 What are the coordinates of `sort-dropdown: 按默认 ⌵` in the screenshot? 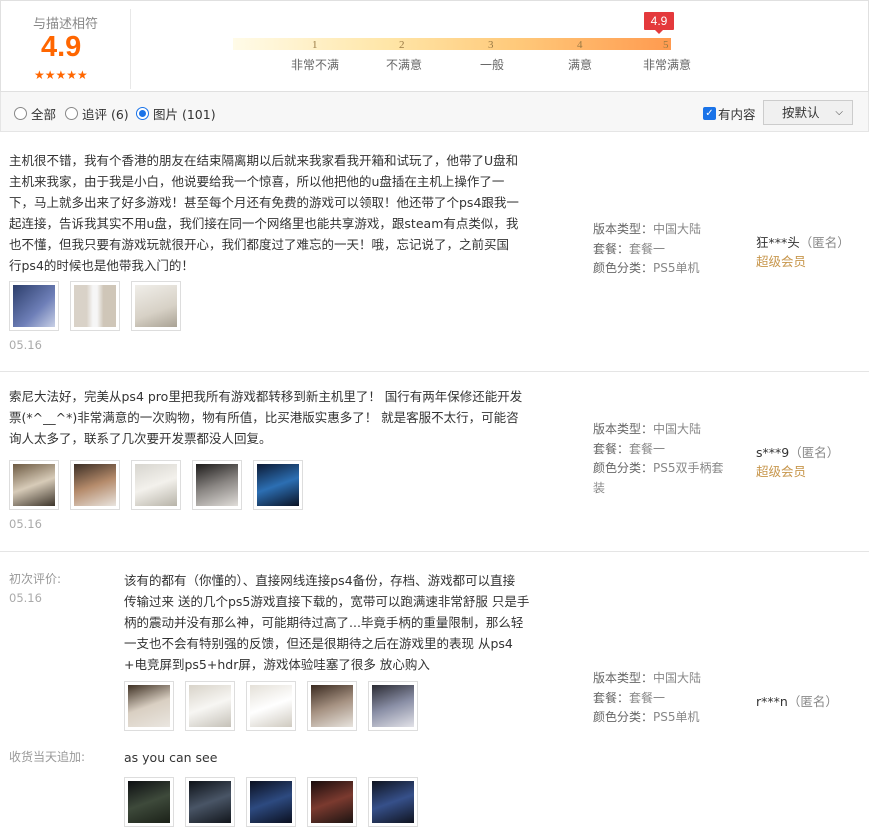 It's located at (808, 112).